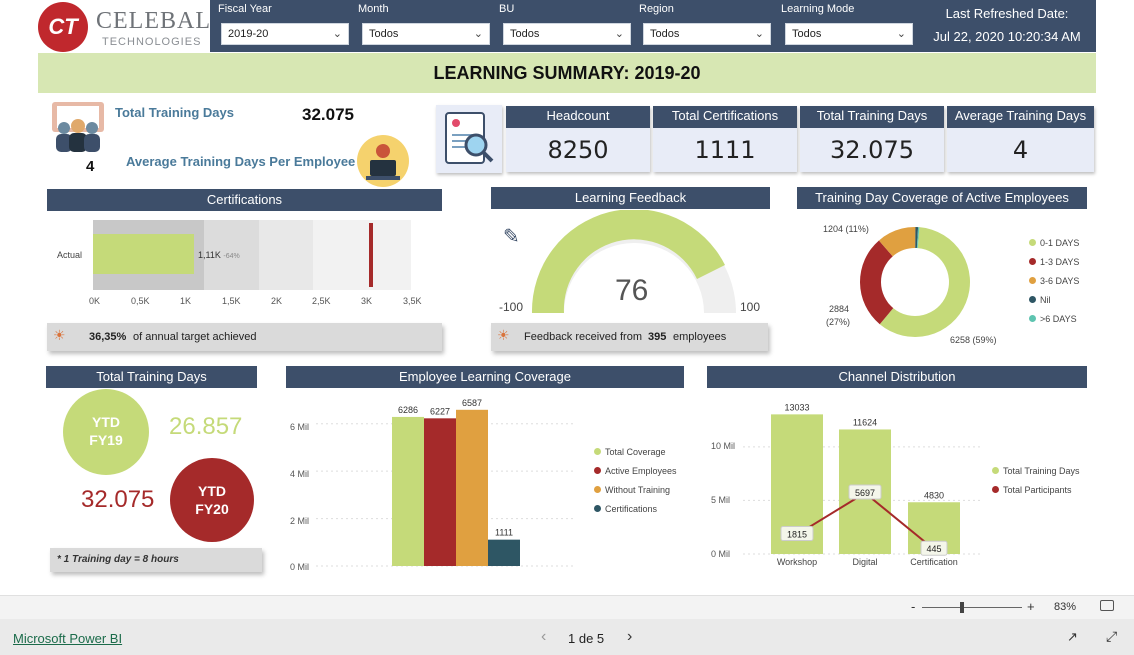 The height and width of the screenshot is (655, 1134). I want to click on zoom-out-button: -, so click(913, 606).